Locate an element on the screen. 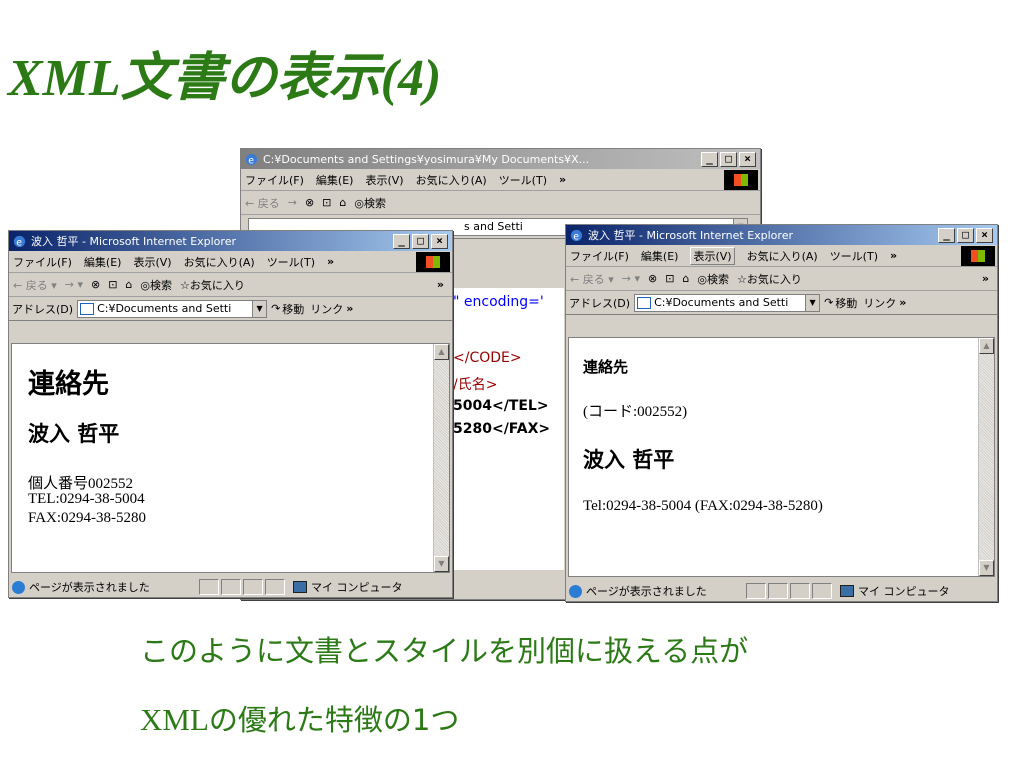  caption-xml: XML is located at coordinates (174, 719).